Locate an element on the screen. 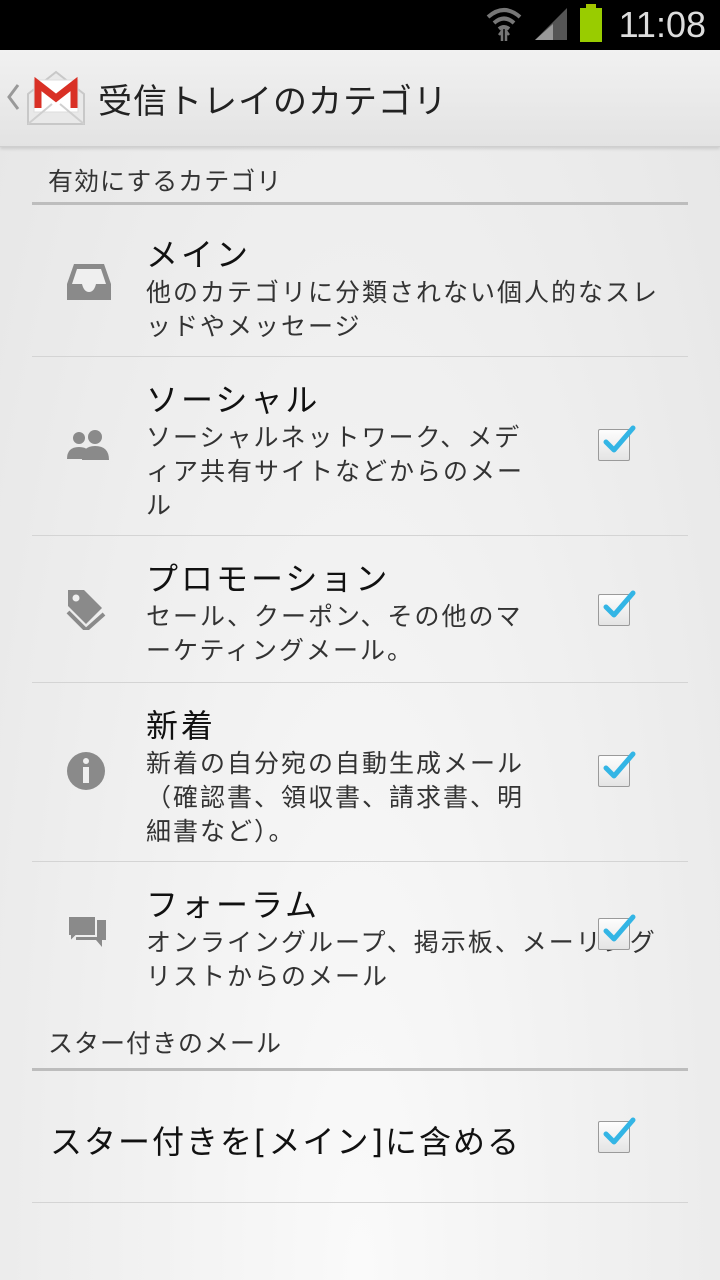 This screenshot has height=1280, width=720. tag-icon is located at coordinates (86, 611).